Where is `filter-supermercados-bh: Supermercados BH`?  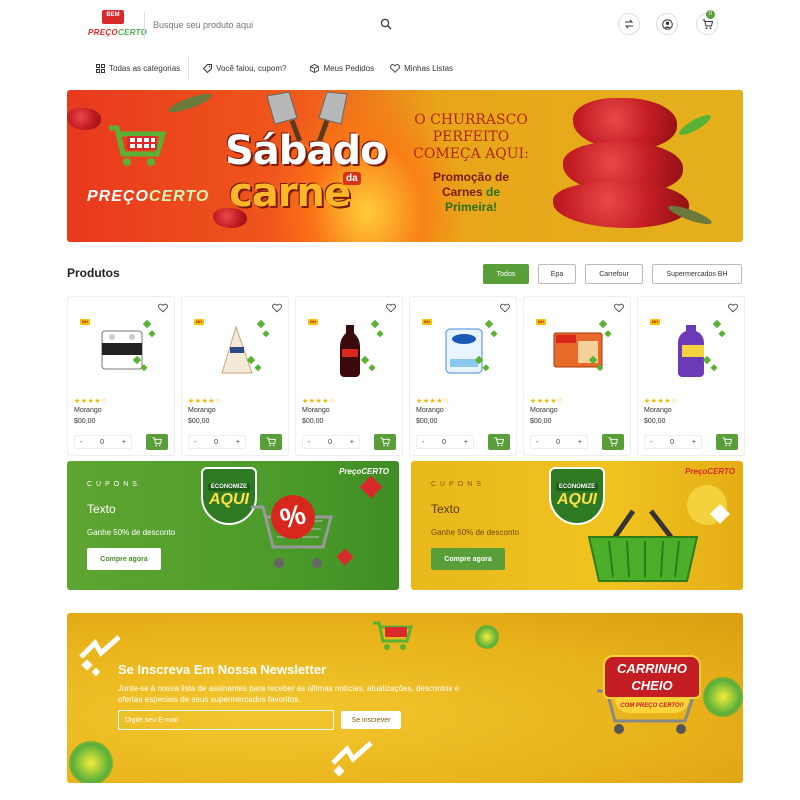 filter-supermercados-bh: Supermercados BH is located at coordinates (697, 274).